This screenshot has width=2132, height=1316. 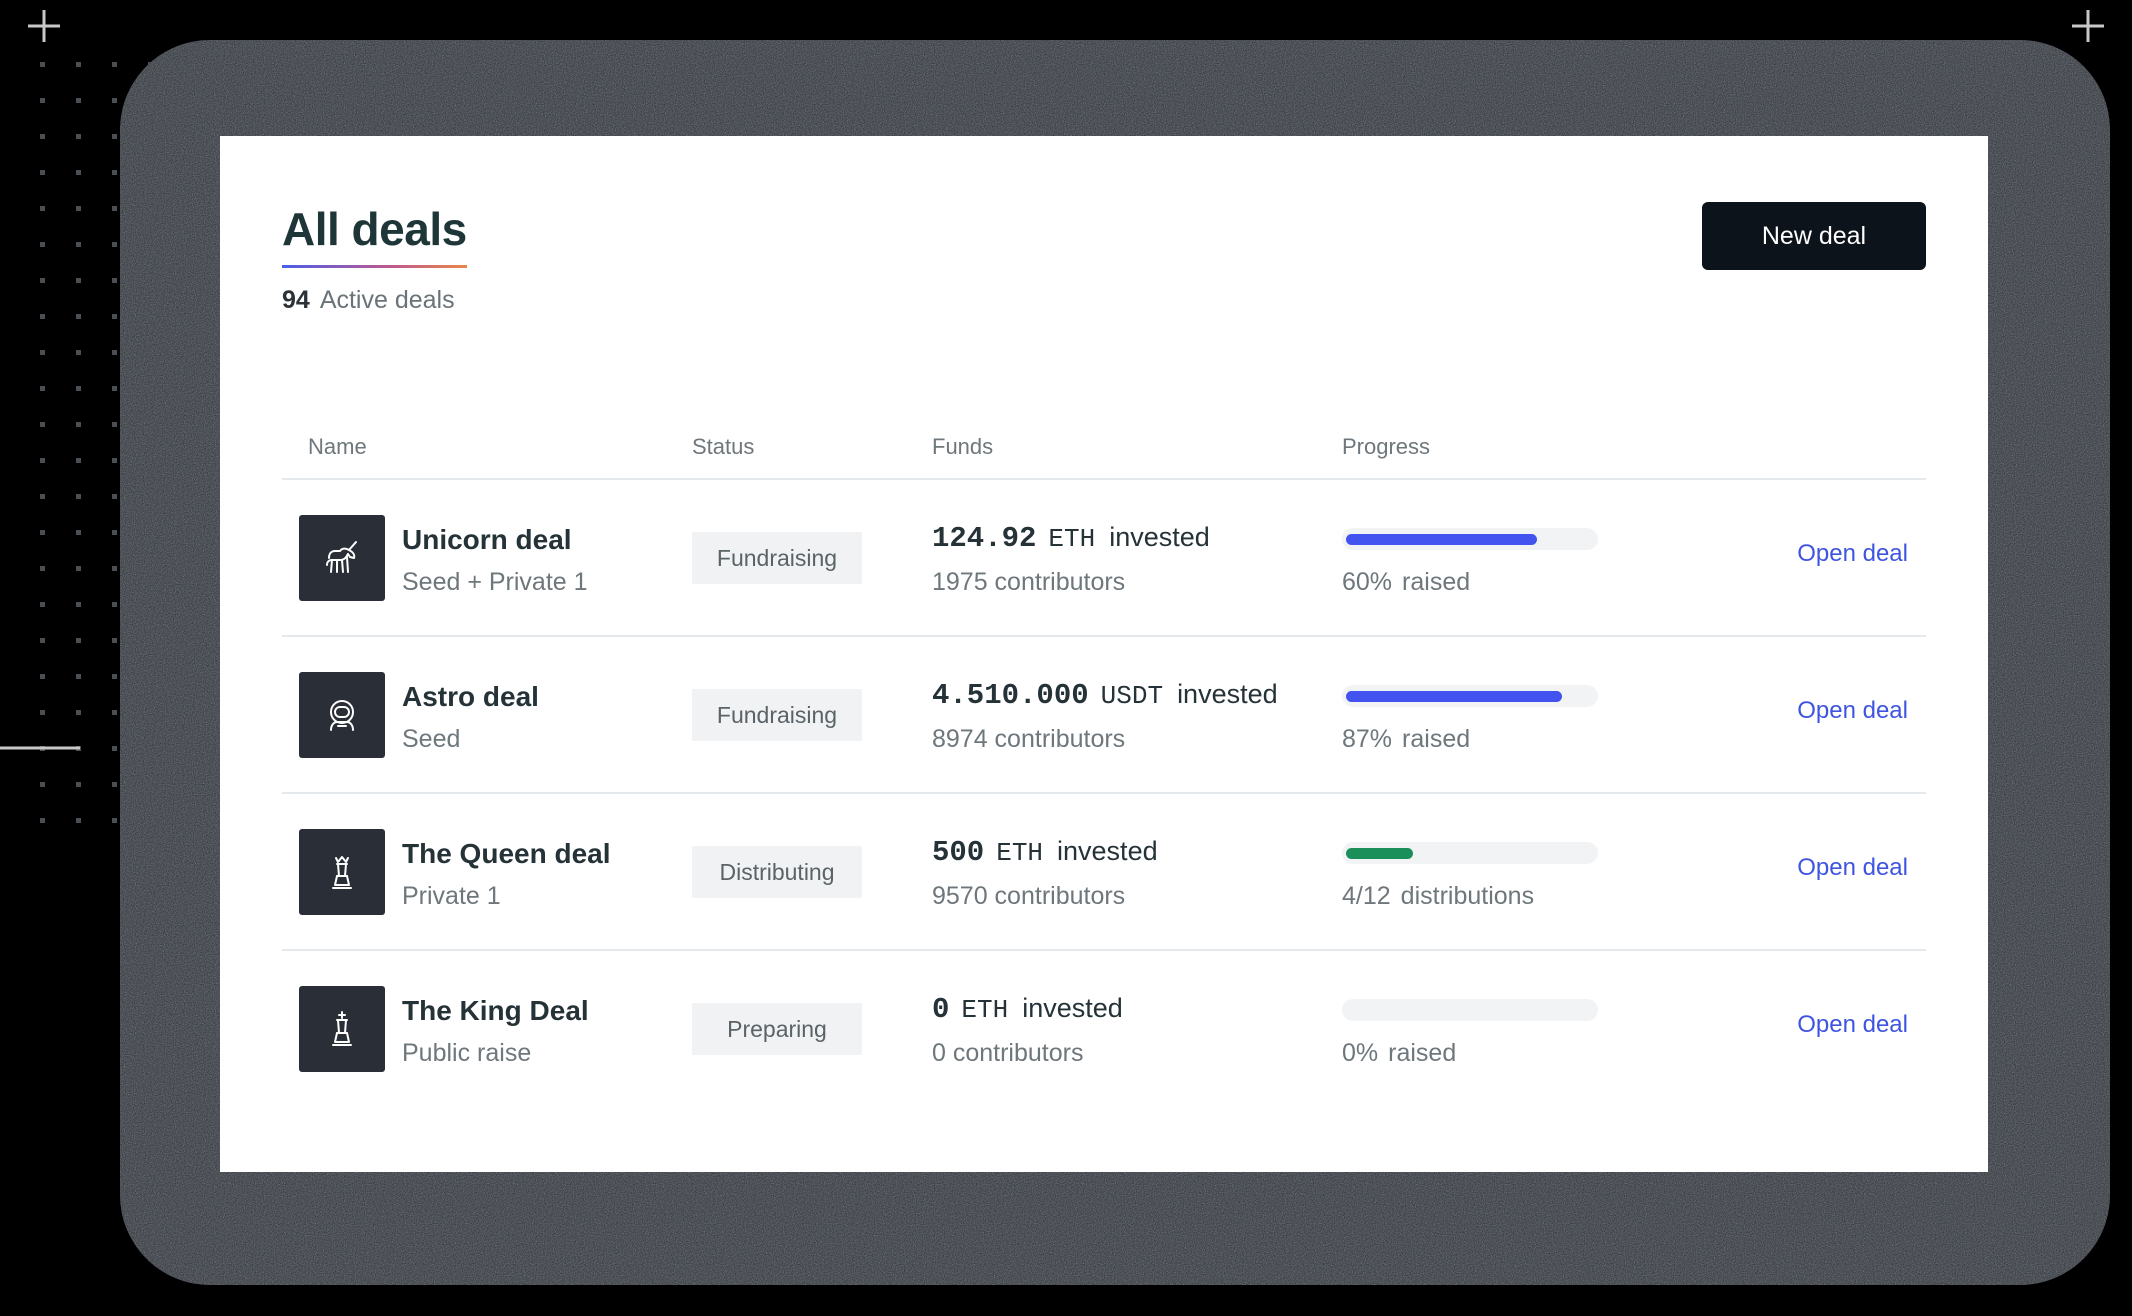 What do you see at coordinates (1010, 695) in the screenshot?
I see `funds-amount: 4.510.000` at bounding box center [1010, 695].